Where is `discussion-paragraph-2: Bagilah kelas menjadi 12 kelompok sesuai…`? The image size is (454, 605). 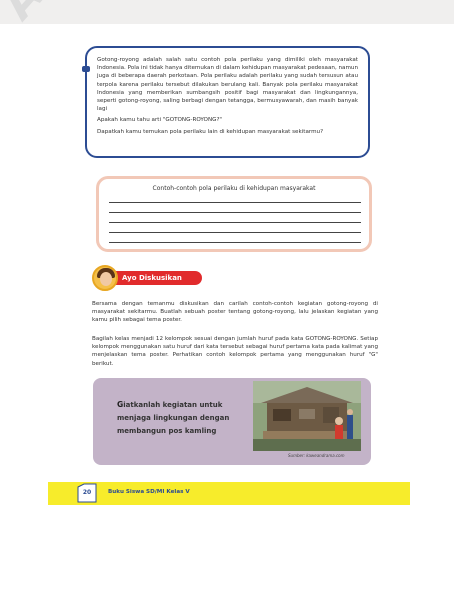 discussion-paragraph-2: Bagilah kelas menjadi 12 kelompok sesuai… is located at coordinates (235, 351).